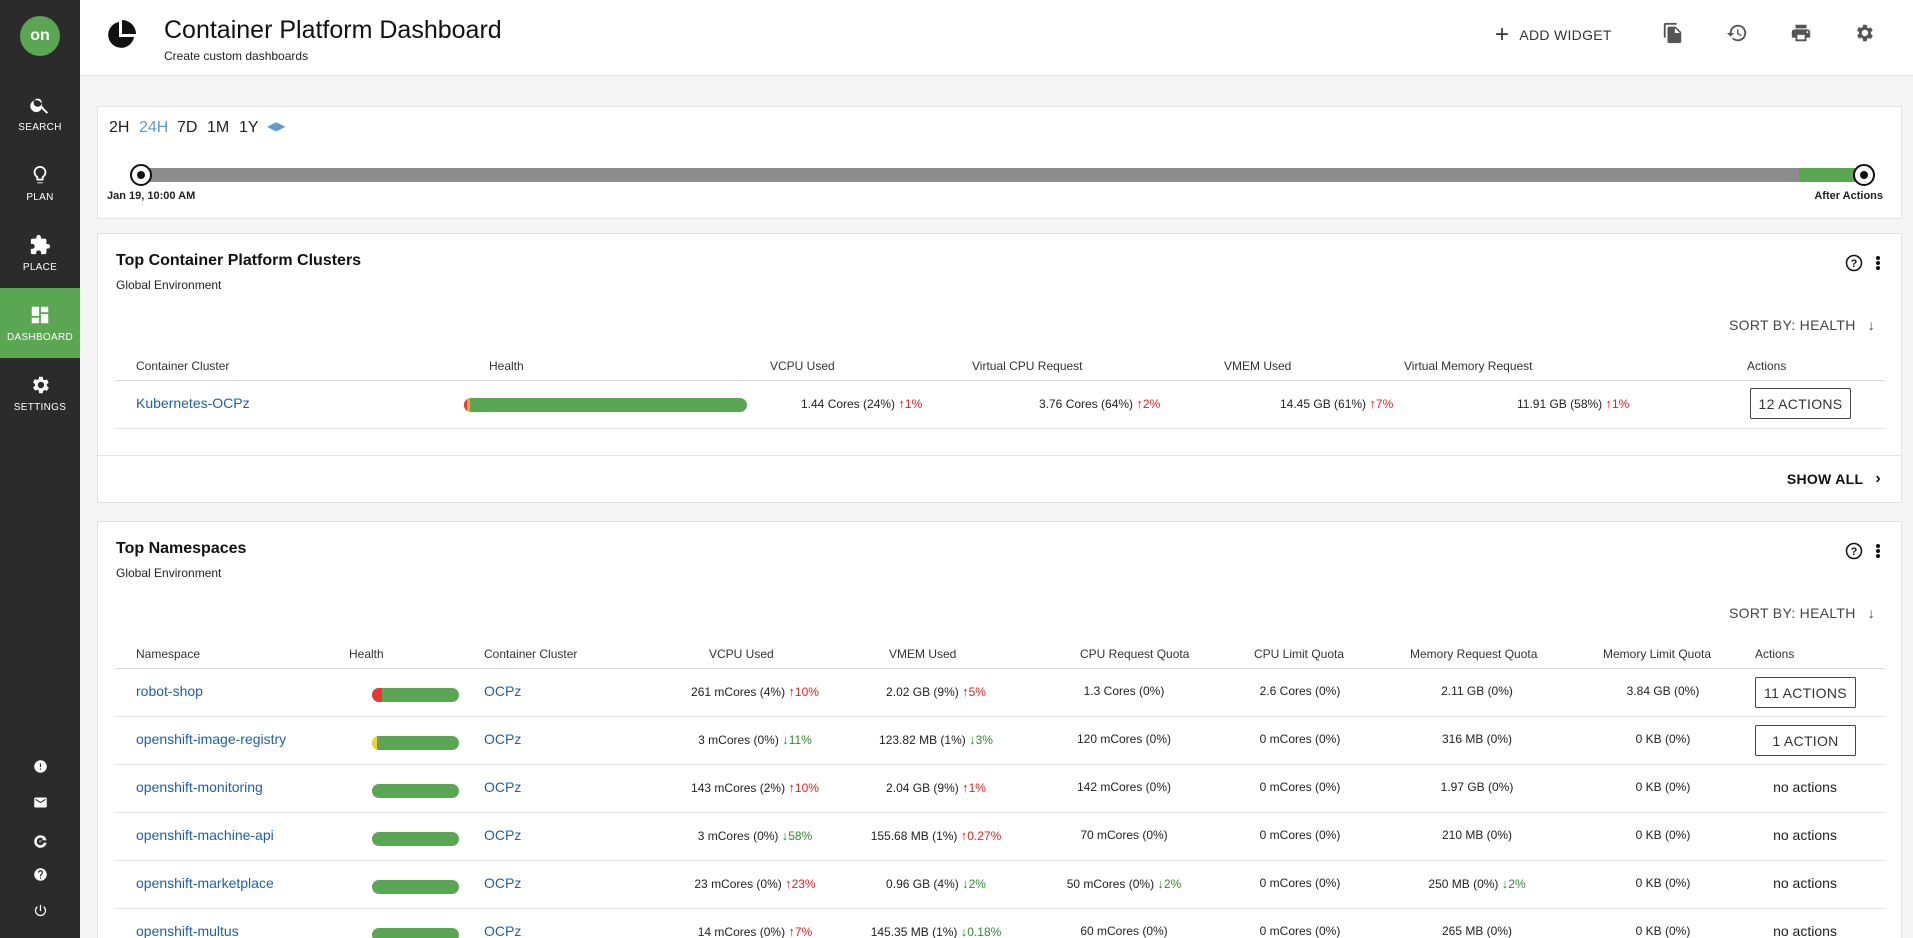 The width and height of the screenshot is (1913, 938). What do you see at coordinates (181, 548) in the screenshot?
I see `widget-title: Top Namespaces` at bounding box center [181, 548].